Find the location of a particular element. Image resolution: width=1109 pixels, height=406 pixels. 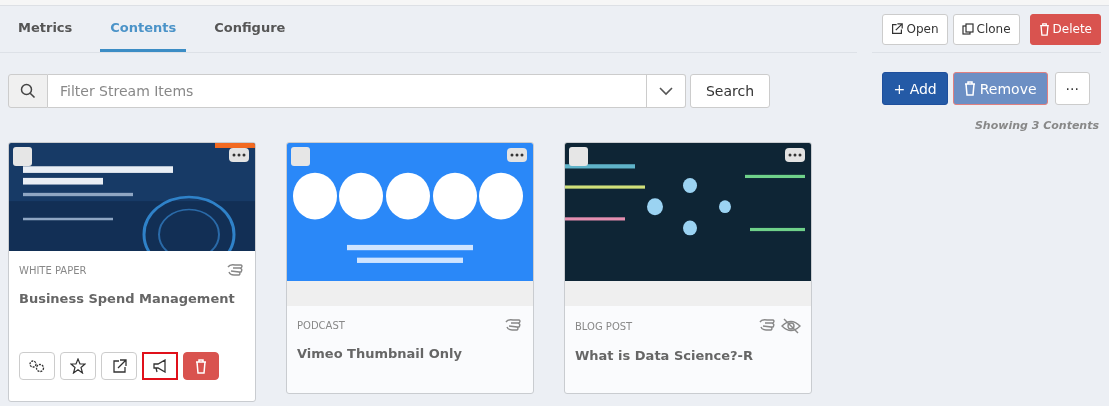

content-title: Vimeo Thumbnail Only is located at coordinates (380, 353).